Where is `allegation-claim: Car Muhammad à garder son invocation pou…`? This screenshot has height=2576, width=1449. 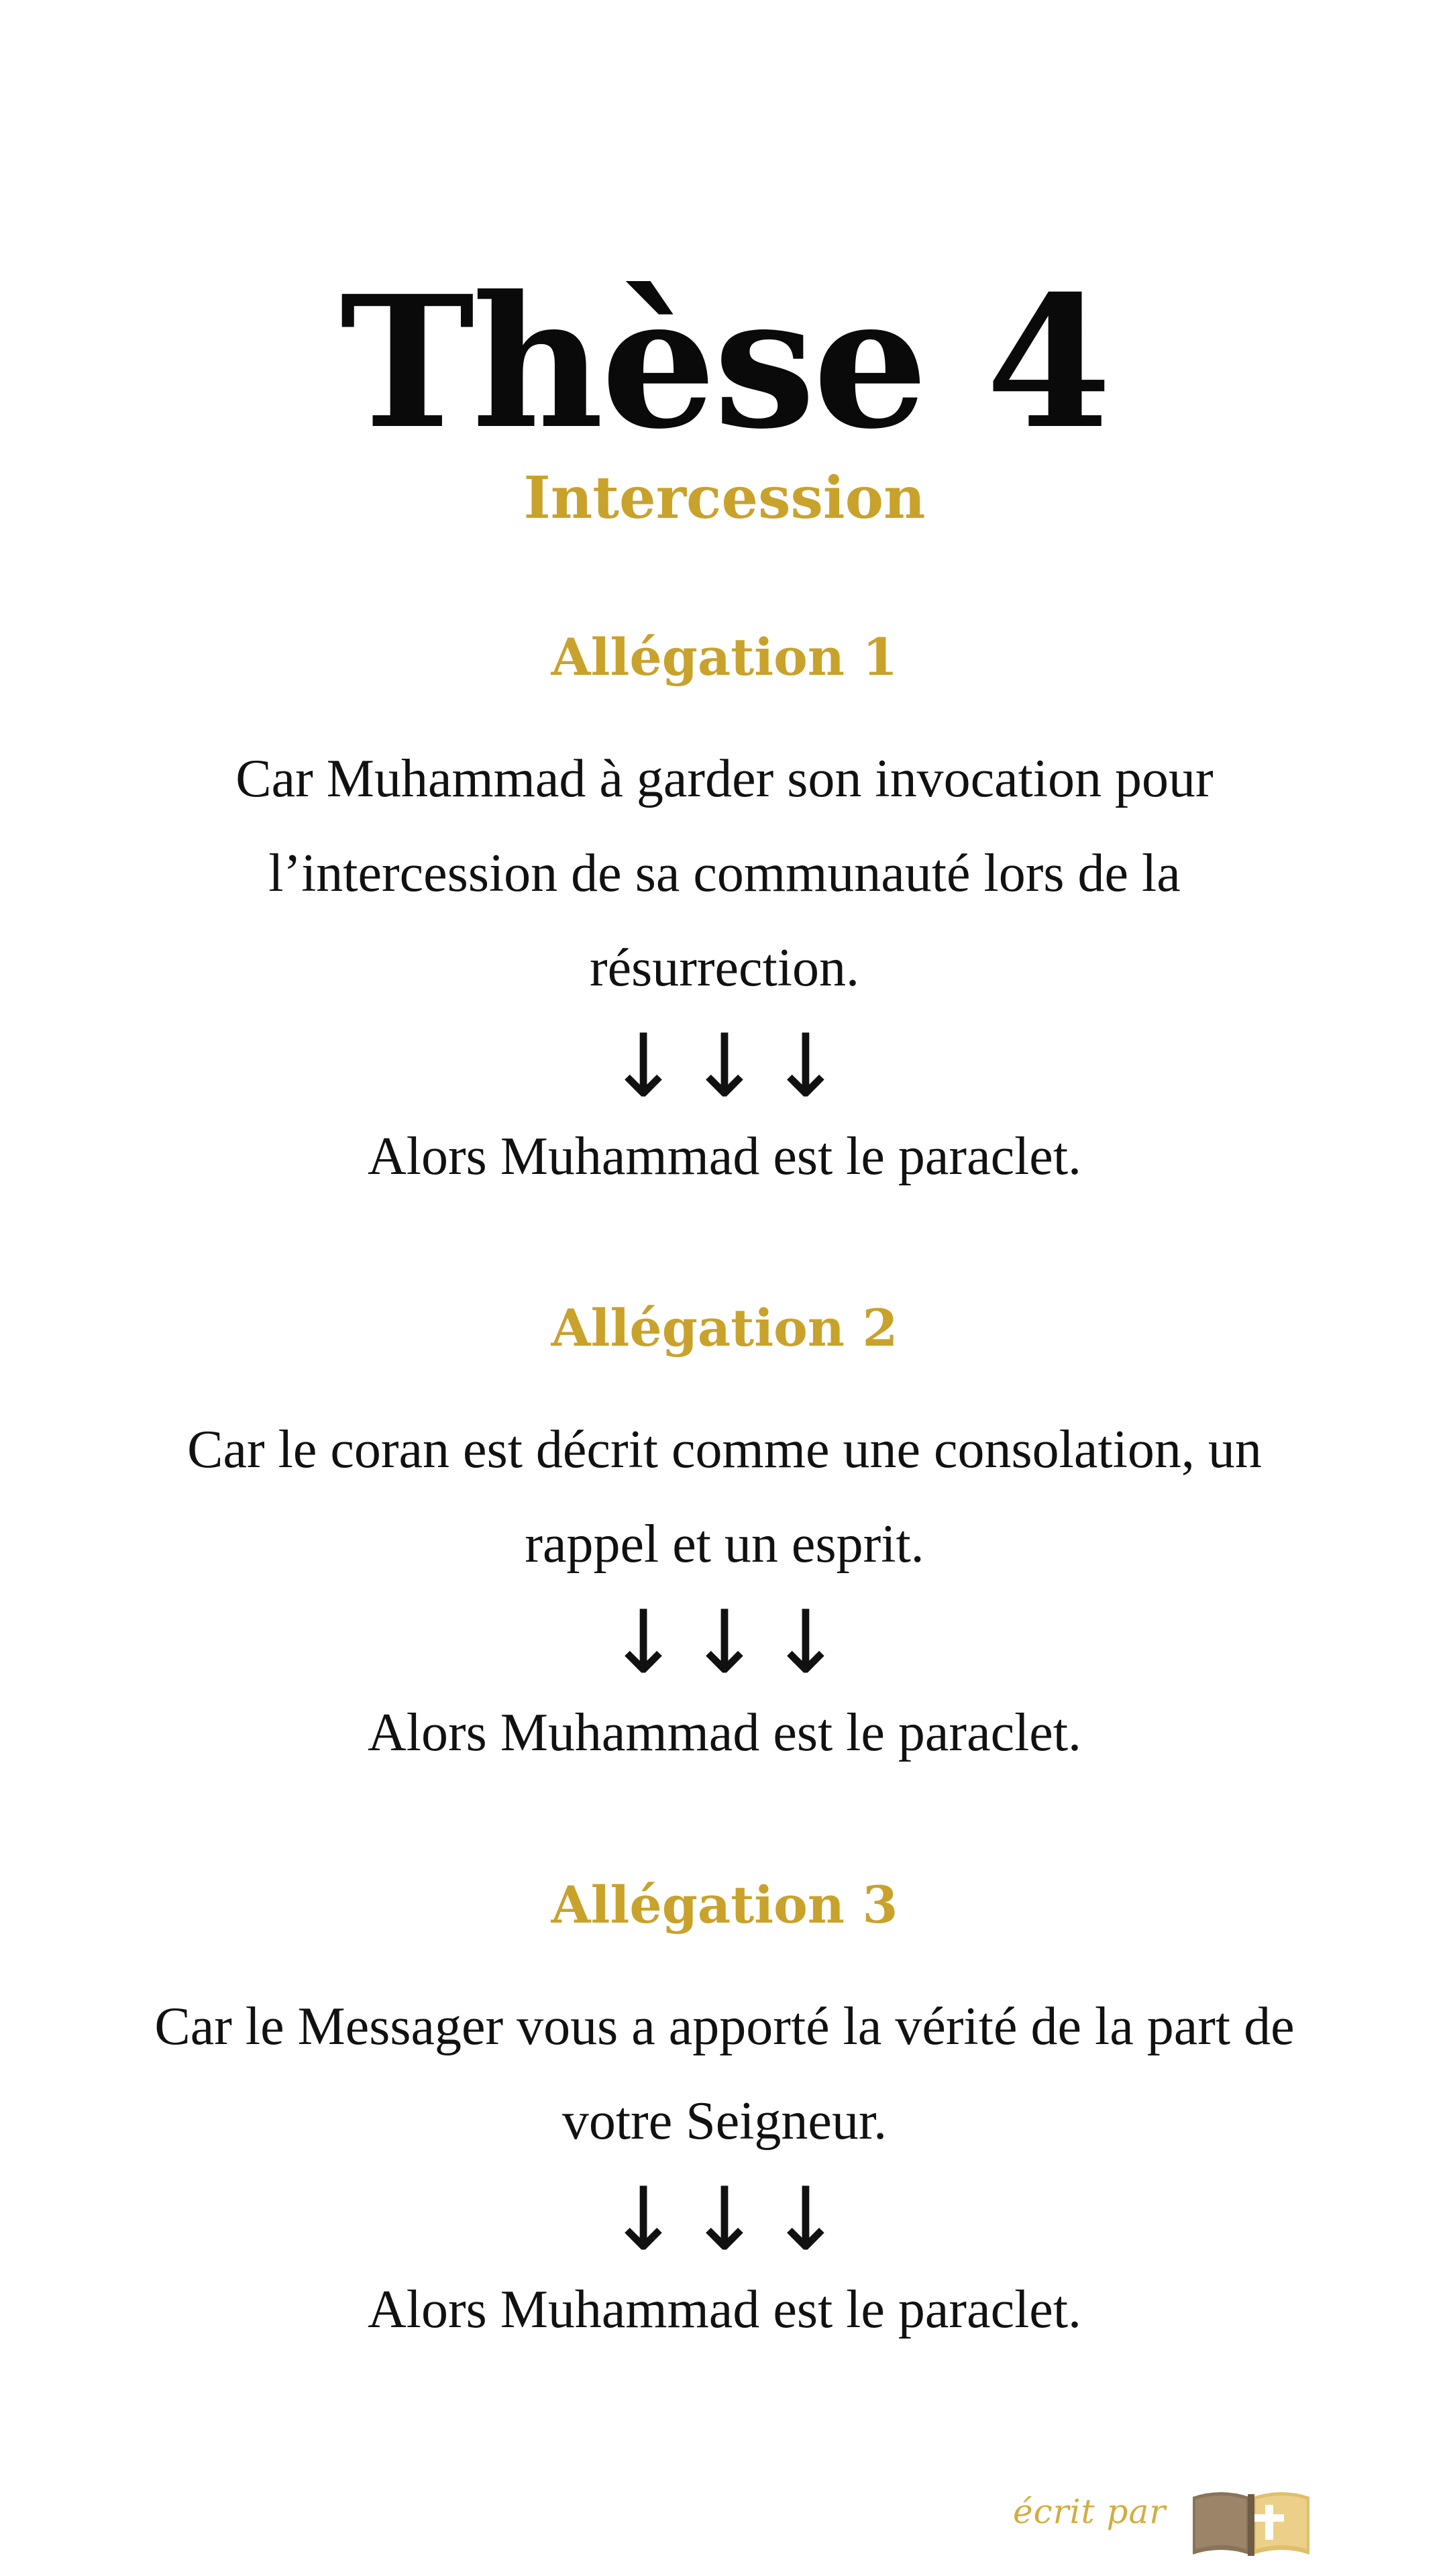 allegation-claim: Car Muhammad à garder son invocation pou… is located at coordinates (724, 873).